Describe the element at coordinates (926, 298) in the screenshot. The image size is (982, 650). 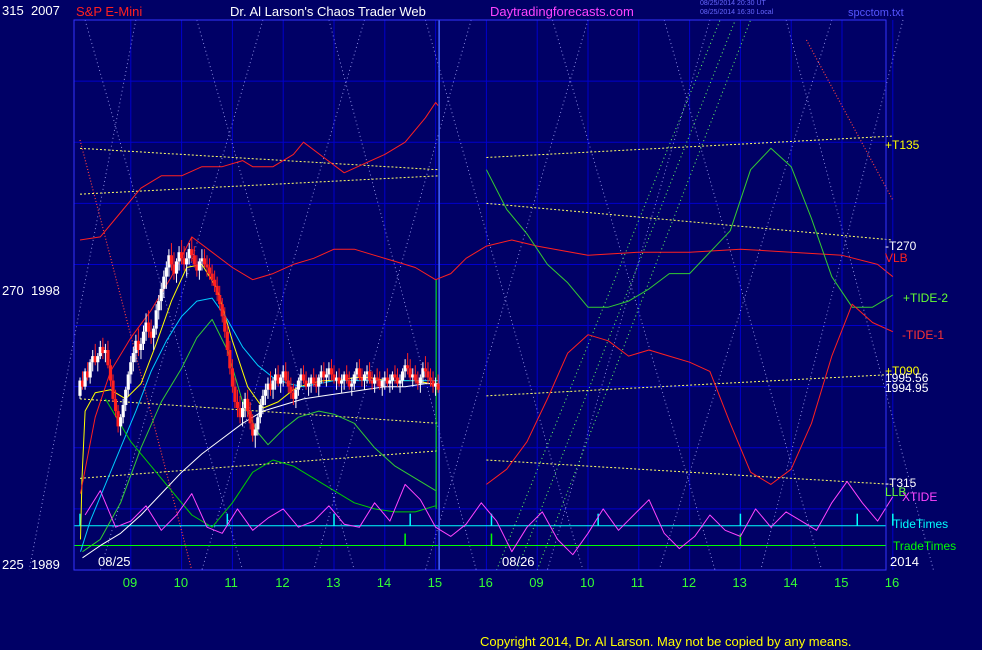
I see `right-label-tide2: +TIDE-2` at that location.